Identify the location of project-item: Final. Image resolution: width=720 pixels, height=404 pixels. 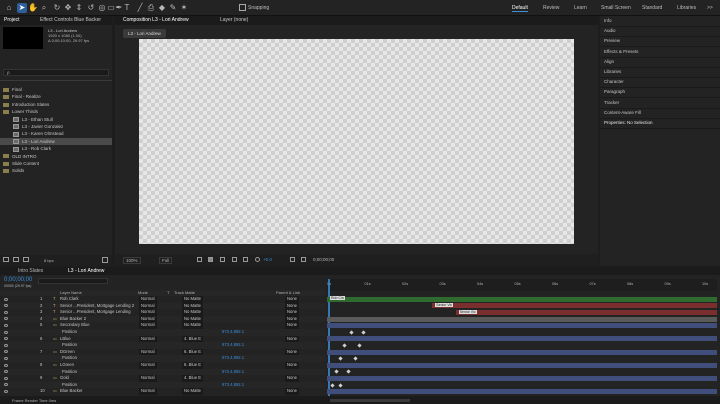
(56, 89).